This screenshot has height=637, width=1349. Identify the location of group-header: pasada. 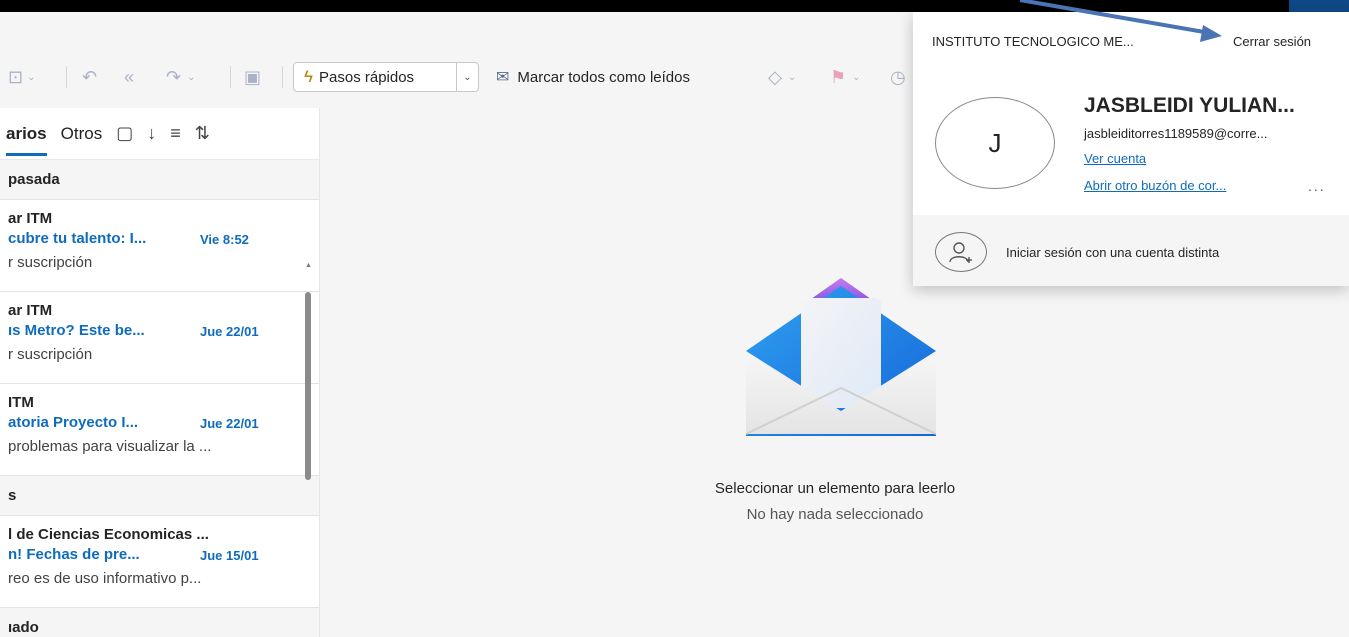
(159, 180).